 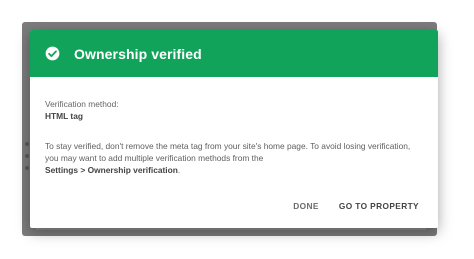 I want to click on dialog-title: Ownership verified, so click(x=138, y=53).